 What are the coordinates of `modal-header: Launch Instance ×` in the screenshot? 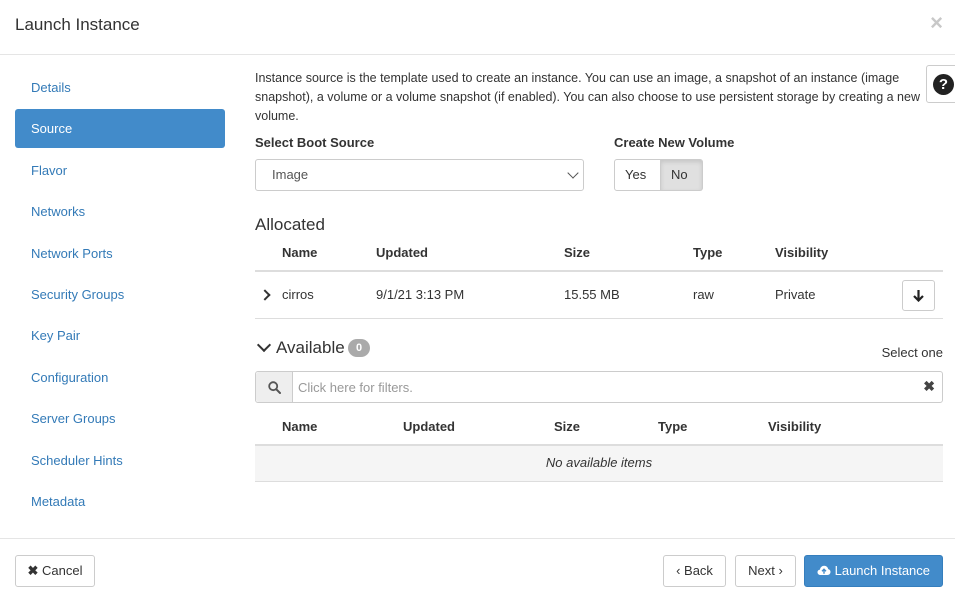 It's located at (477, 27).